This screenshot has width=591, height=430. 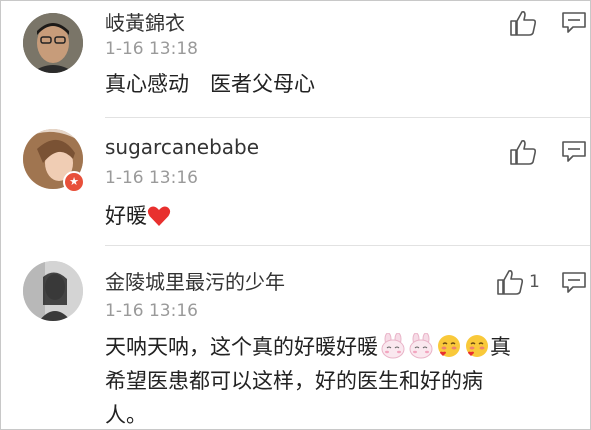 I want to click on comment-text: 好暖, so click(x=341, y=216).